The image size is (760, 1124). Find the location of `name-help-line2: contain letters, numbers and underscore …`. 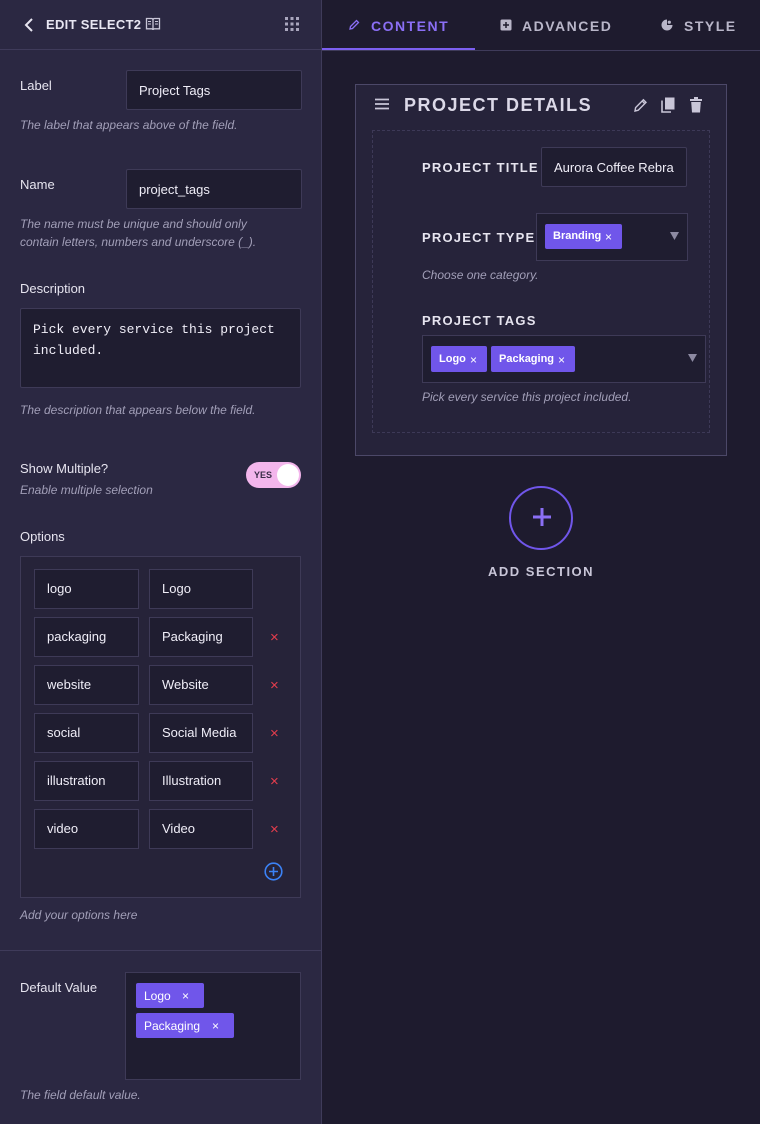

name-help-line2: contain letters, numbers and underscore … is located at coordinates (138, 242).